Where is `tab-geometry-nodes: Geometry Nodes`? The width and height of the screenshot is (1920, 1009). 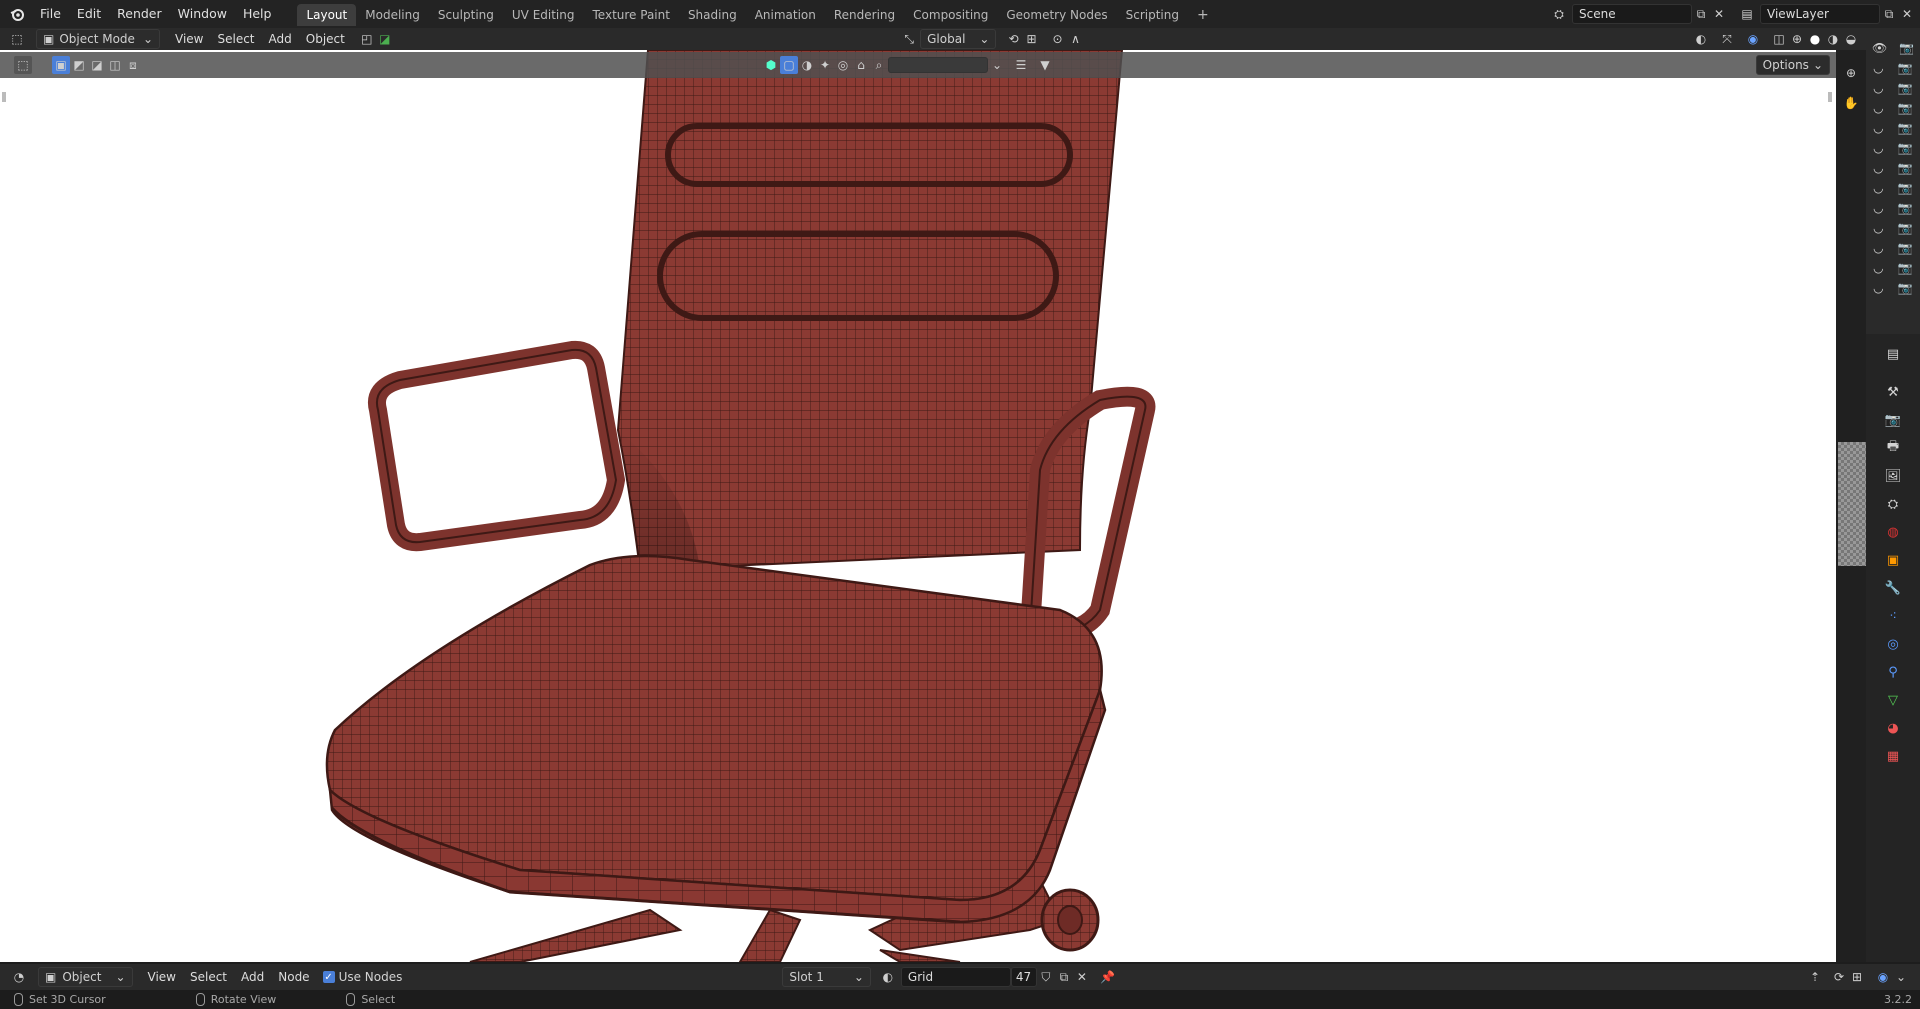
tab-geometry-nodes: Geometry Nodes is located at coordinates (1056, 15).